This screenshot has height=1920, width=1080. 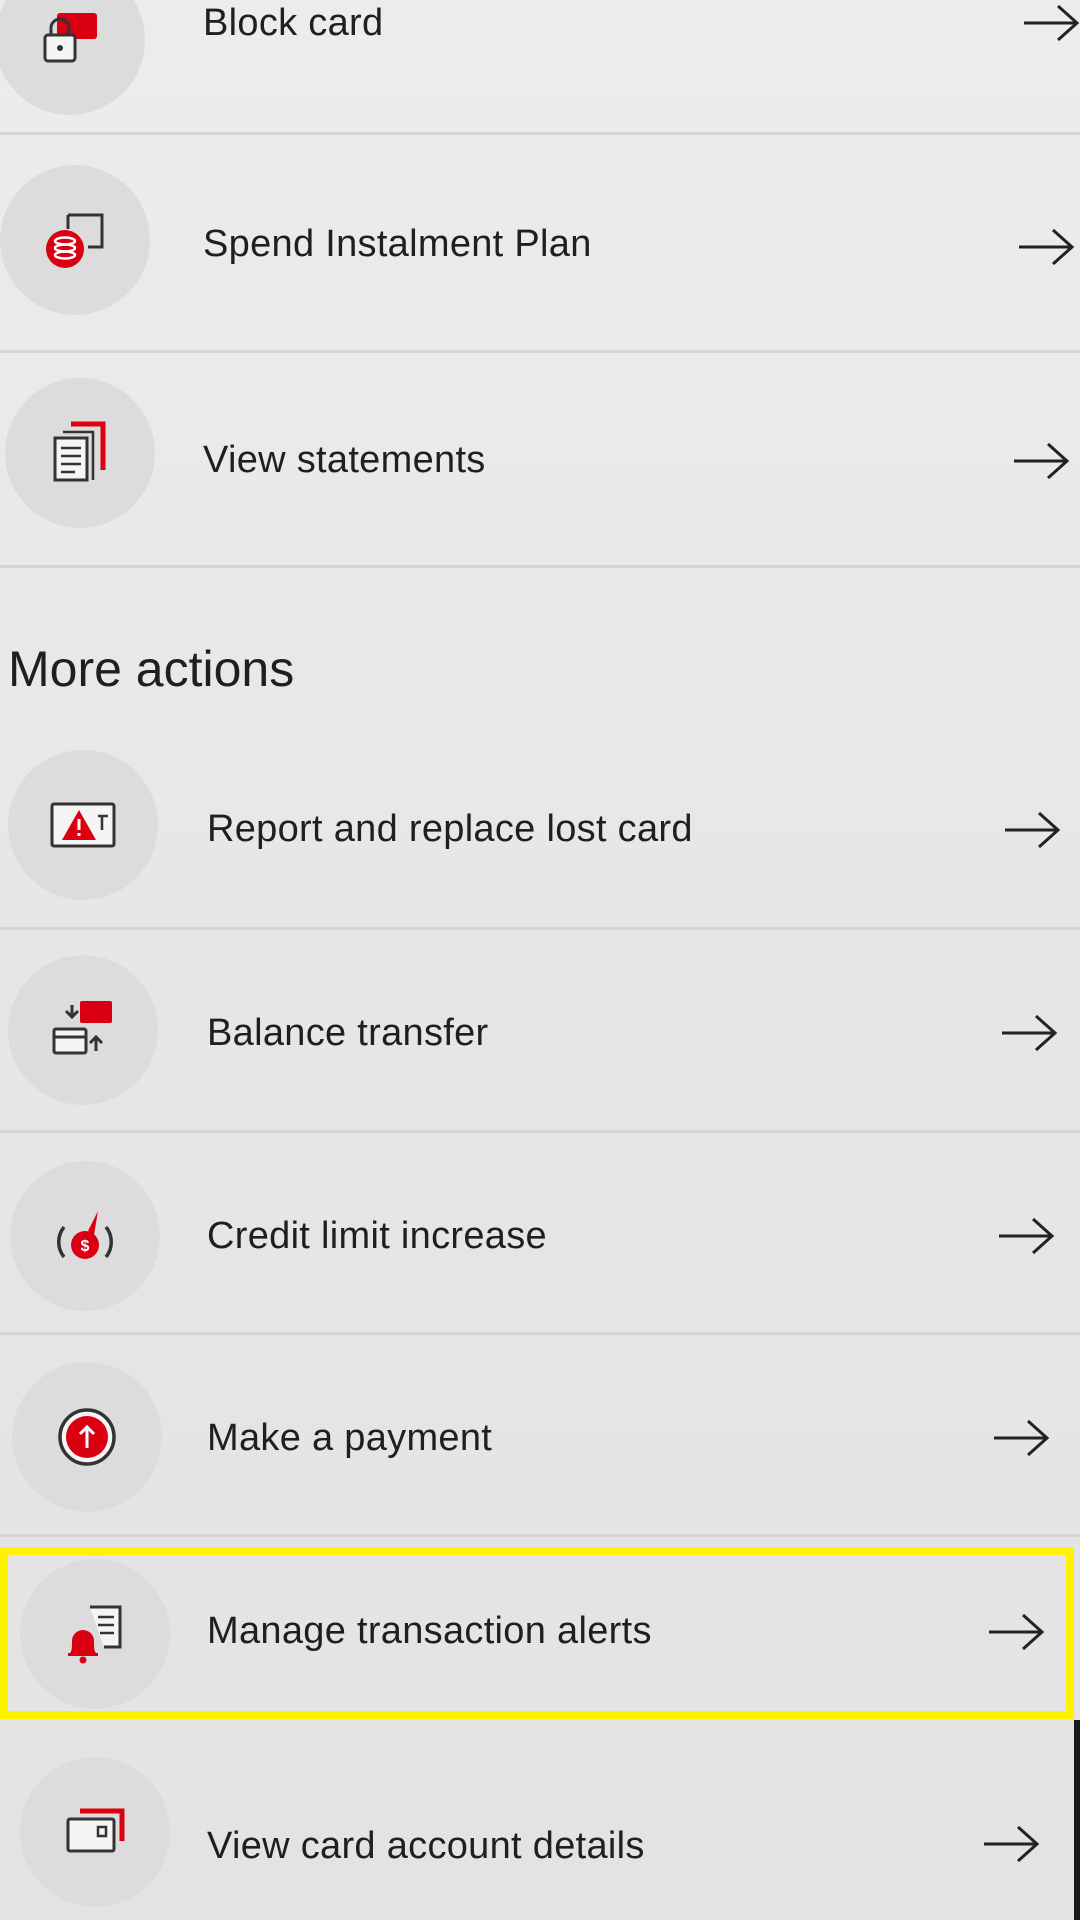 I want to click on payment-up-arrow-icon, so click(x=87, y=1437).